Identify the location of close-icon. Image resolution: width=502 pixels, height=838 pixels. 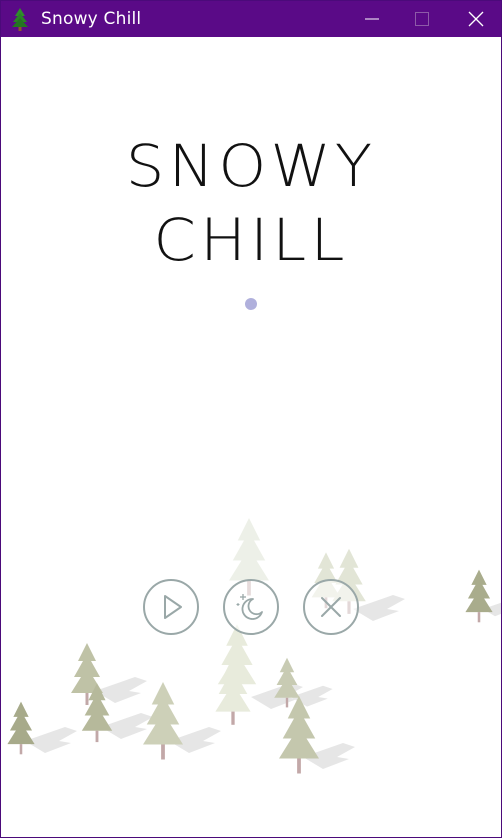
(476, 19).